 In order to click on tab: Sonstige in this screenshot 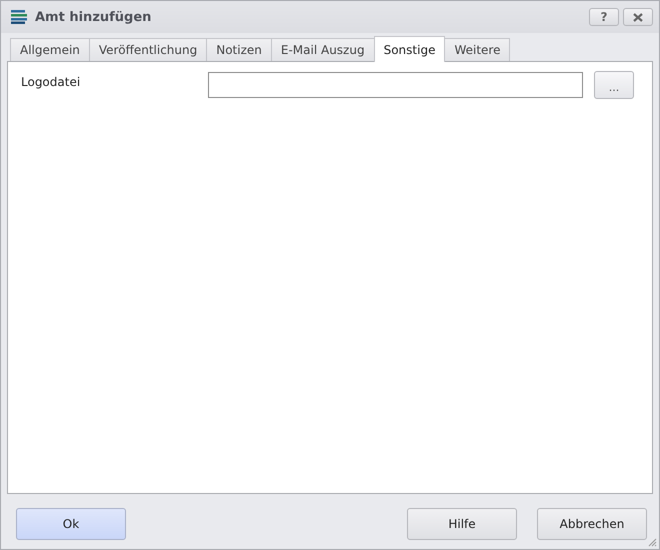, I will do `click(410, 49)`.